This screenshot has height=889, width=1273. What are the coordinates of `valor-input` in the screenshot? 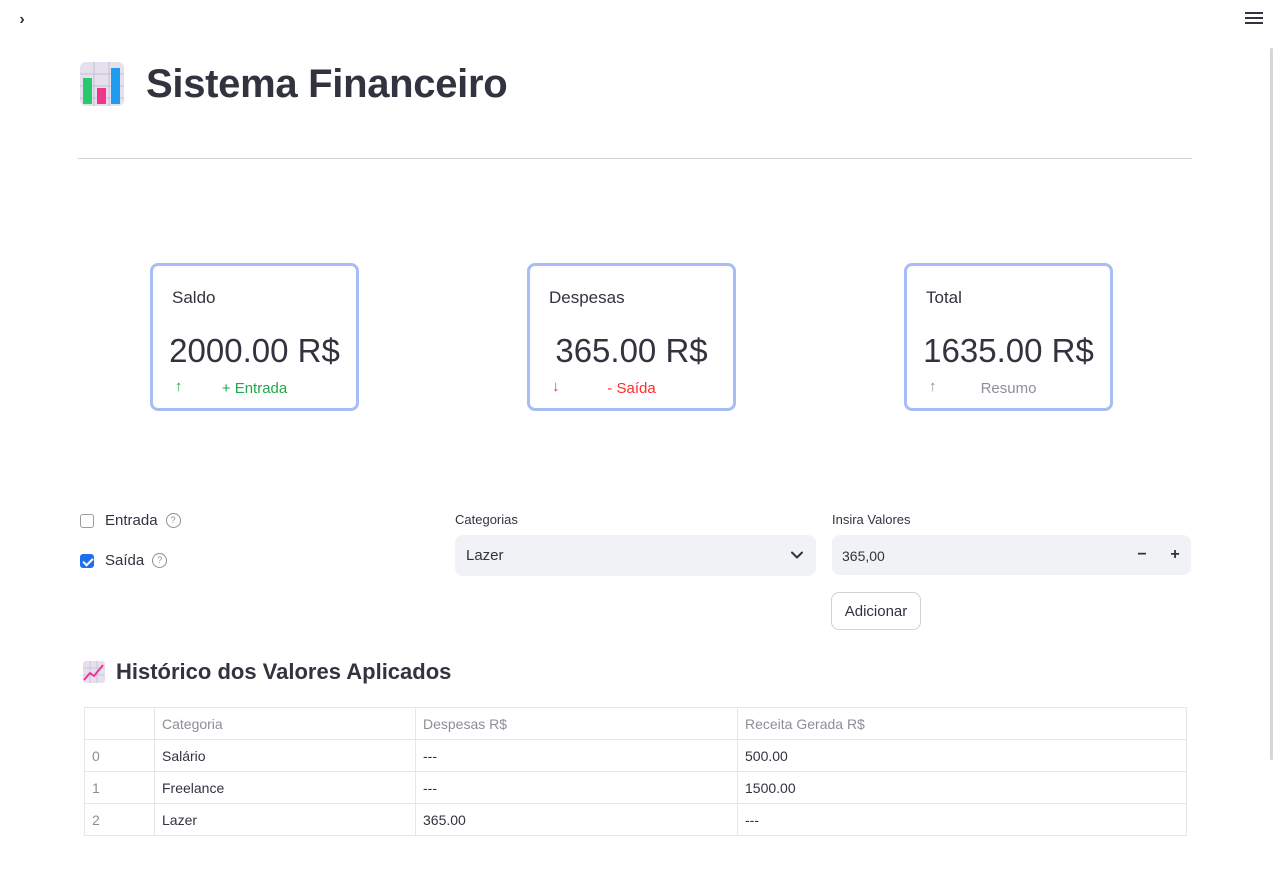 It's located at (982, 556).